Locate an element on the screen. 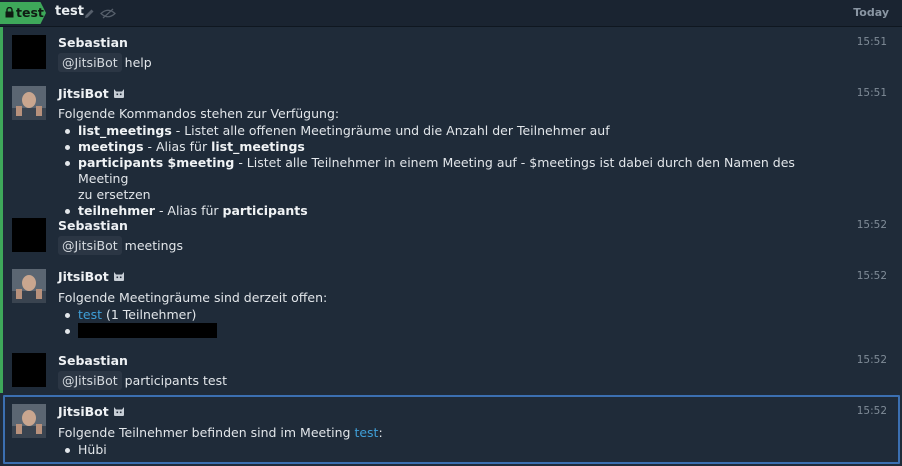  list-item is located at coordinates (438, 331).